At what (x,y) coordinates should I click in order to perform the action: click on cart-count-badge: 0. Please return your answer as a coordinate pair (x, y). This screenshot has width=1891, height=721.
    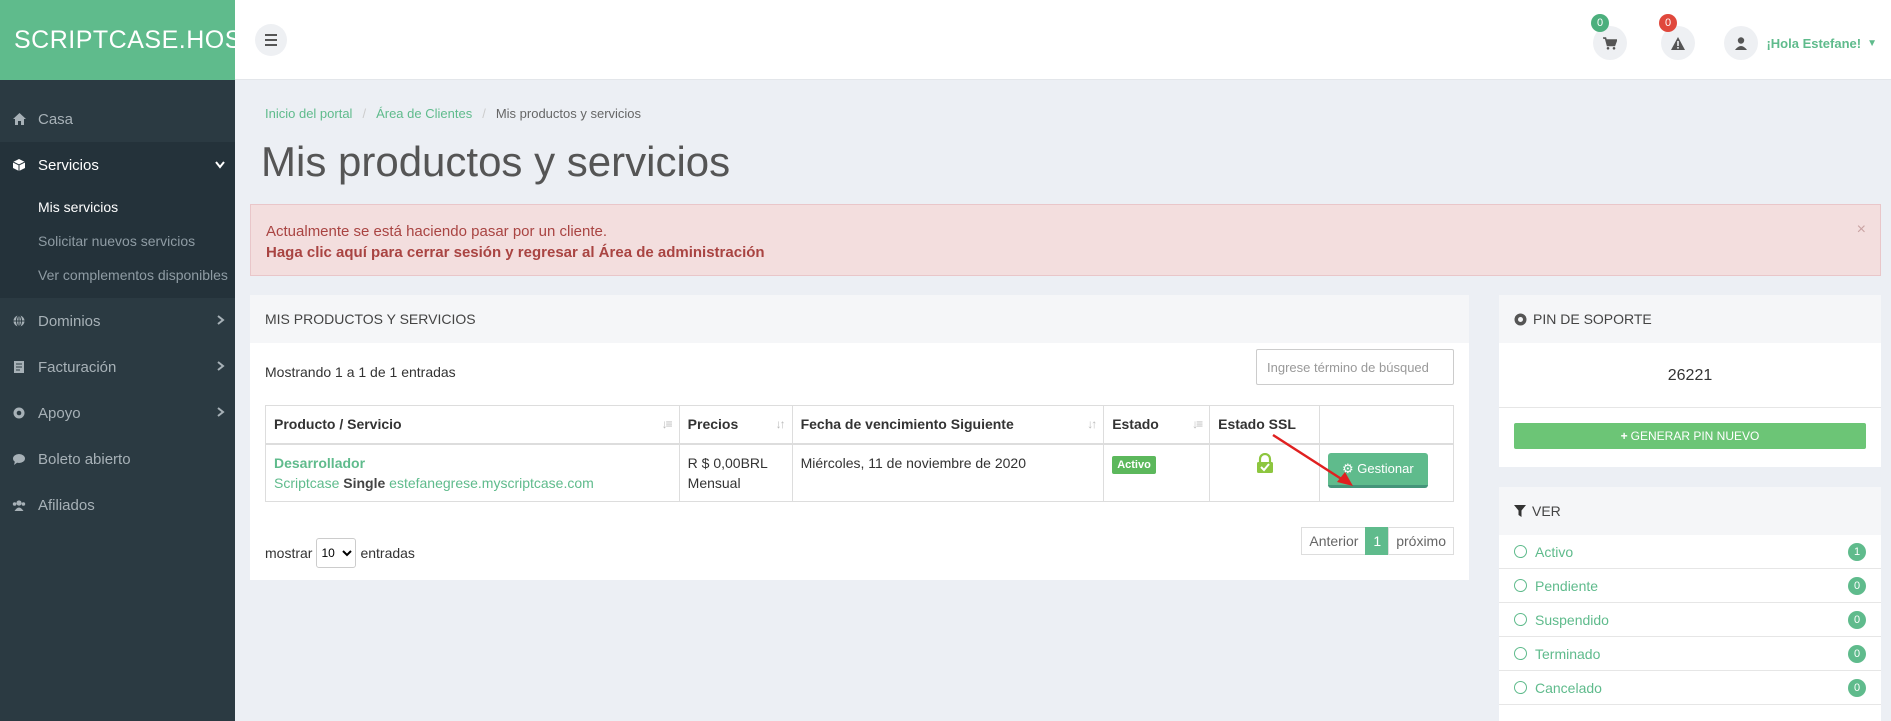
    Looking at the image, I should click on (1600, 23).